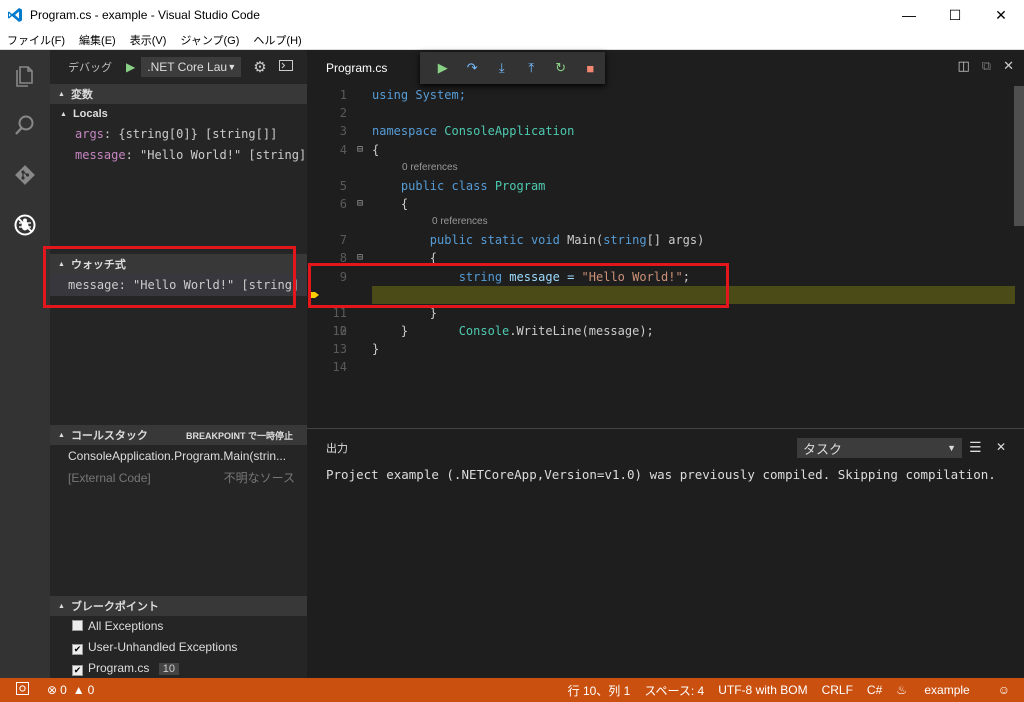 Image resolution: width=1024 pixels, height=702 pixels. Describe the element at coordinates (77, 625) in the screenshot. I see `breakpoint-checkbox` at that location.